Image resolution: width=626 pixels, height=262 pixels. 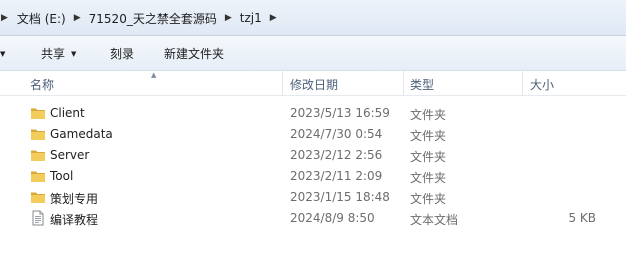 I want to click on file-row: 策划专用 2023/1/15 18:48 文件夹, so click(x=313, y=197).